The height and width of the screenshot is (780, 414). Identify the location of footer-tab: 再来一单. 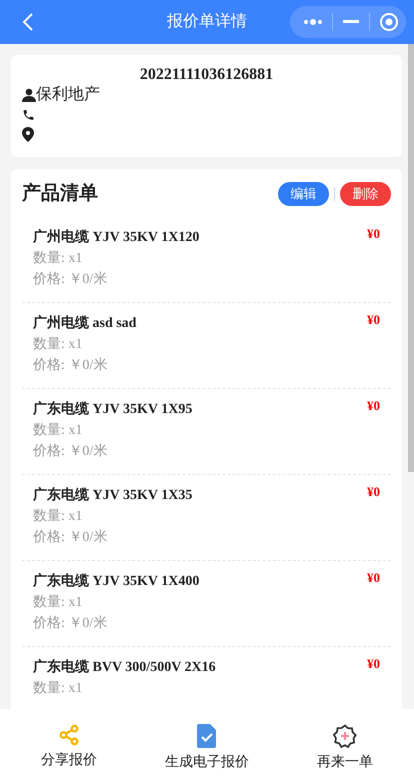
(345, 744).